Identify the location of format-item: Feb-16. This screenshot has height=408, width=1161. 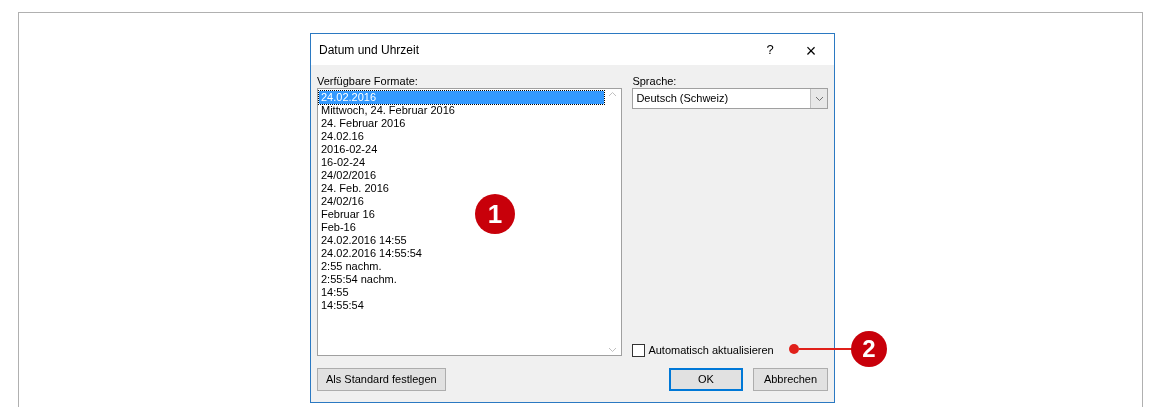
(338, 227).